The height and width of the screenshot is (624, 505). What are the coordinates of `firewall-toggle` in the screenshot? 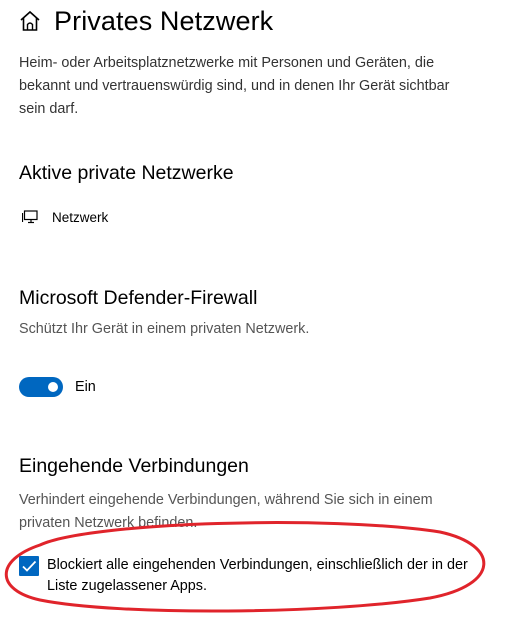 It's located at (41, 387).